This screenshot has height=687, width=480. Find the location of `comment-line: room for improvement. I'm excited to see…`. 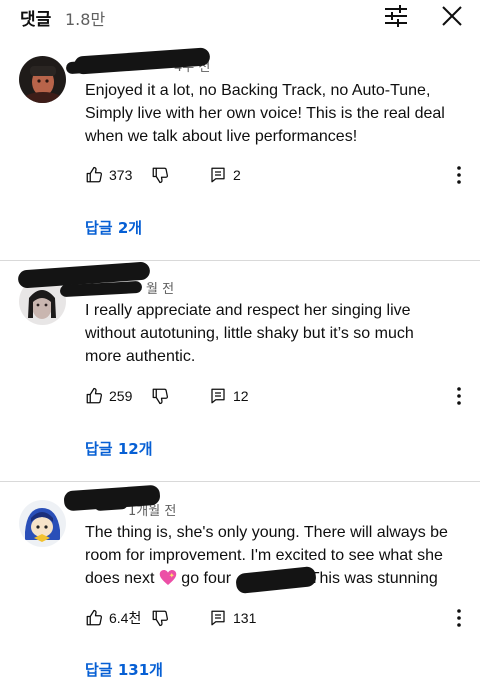

comment-line: room for improvement. I'm excited to see… is located at coordinates (264, 555).